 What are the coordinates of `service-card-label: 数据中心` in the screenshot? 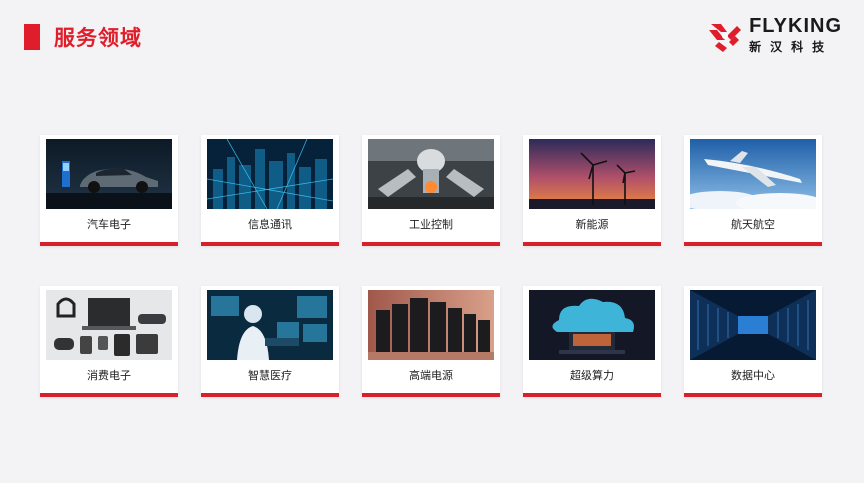 It's located at (753, 375).